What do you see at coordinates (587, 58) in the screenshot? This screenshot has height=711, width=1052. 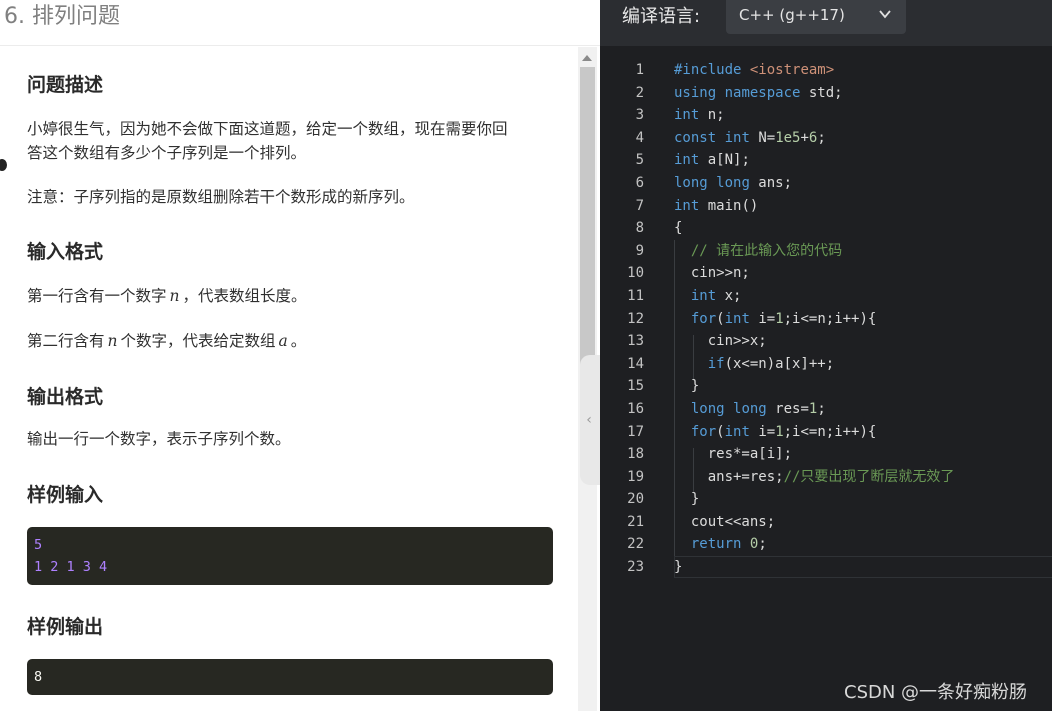 I see `scroll-up-arrow-icon` at bounding box center [587, 58].